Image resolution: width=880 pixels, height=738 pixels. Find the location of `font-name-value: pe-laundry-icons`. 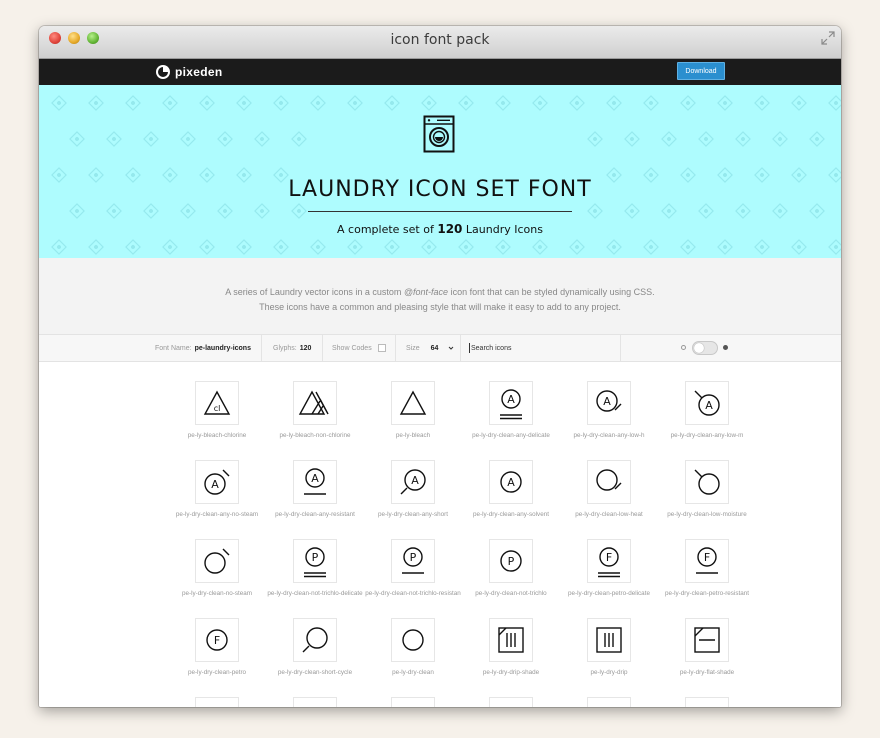

font-name-value: pe-laundry-icons is located at coordinates (223, 348).